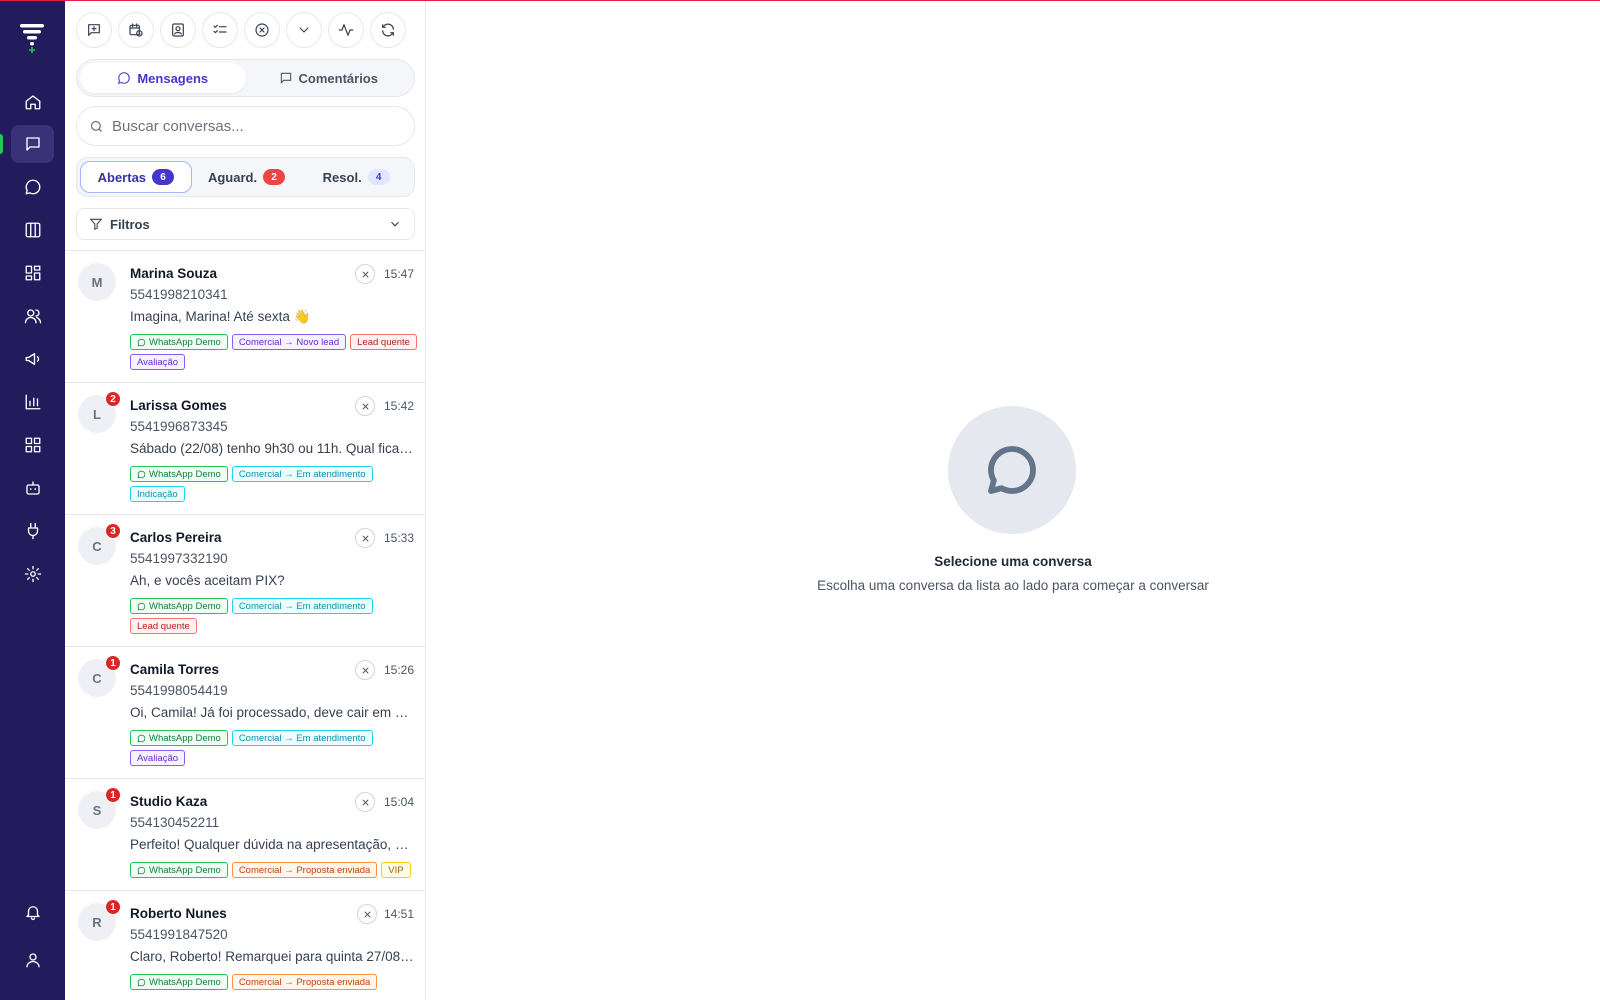 The width and height of the screenshot is (1600, 1000). What do you see at coordinates (398, 670) in the screenshot?
I see `conversation-time: 15:26` at bounding box center [398, 670].